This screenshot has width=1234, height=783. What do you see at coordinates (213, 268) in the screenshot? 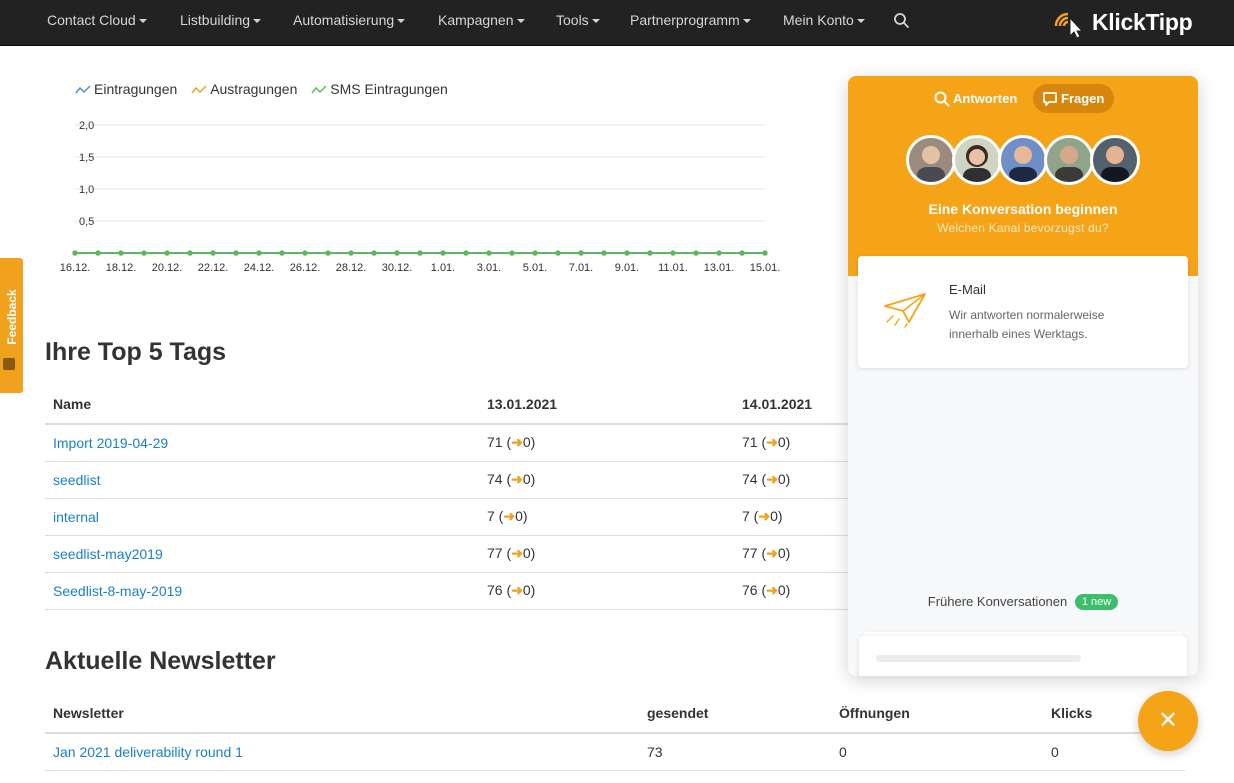
I see `x-tick-label: 22.12.` at bounding box center [213, 268].